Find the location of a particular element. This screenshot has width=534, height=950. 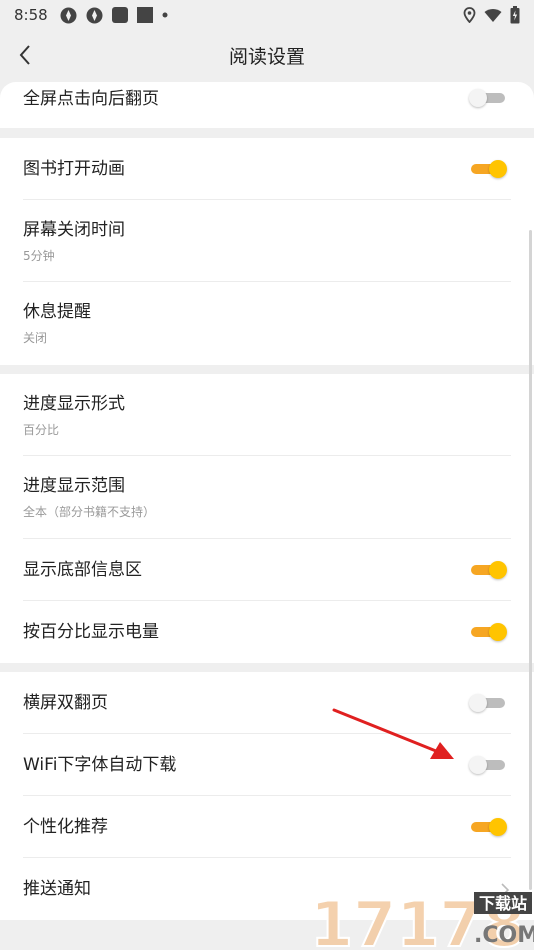

chevron-left-icon is located at coordinates (24, 55).